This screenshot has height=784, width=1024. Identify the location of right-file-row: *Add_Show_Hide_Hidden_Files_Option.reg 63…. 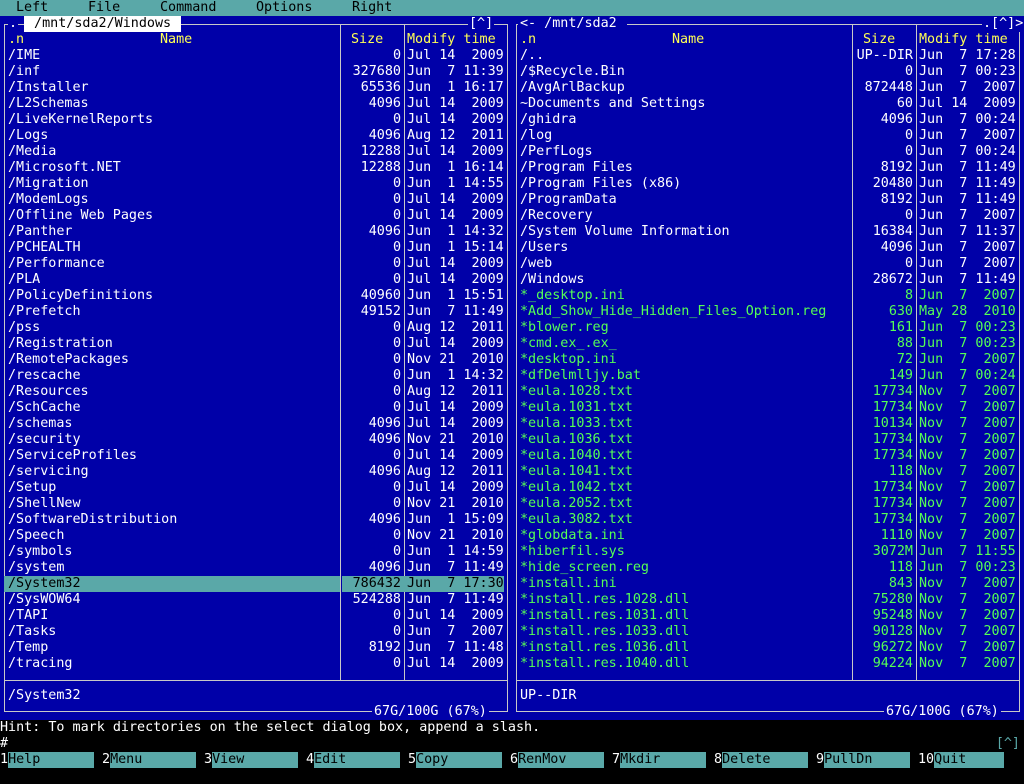
(768, 312).